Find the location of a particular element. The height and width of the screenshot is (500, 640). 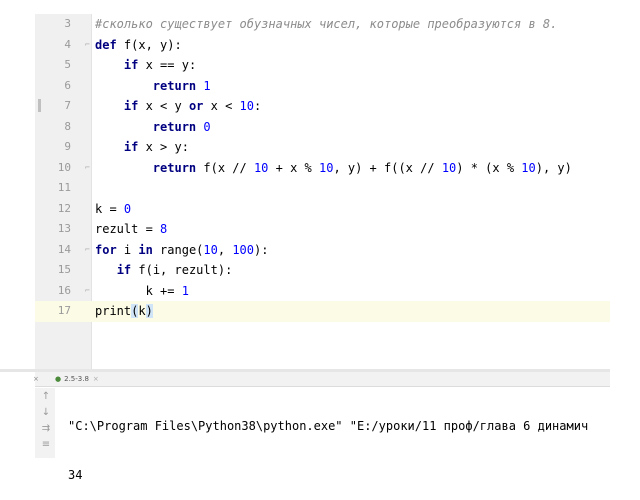

code-token: x < is located at coordinates (225, 106).